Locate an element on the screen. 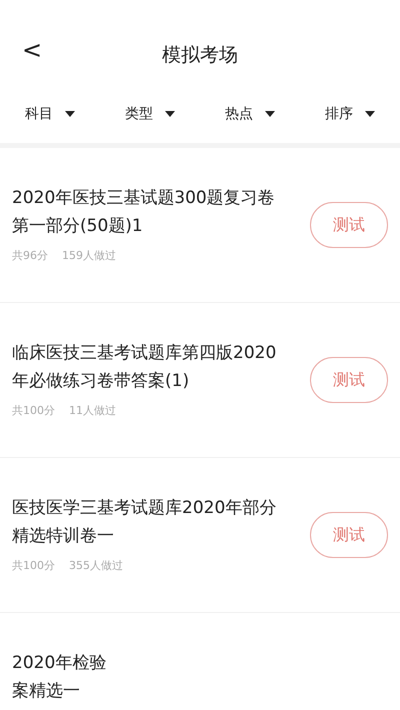 This screenshot has width=400, height=710. filter-dropdown: 科目 is located at coordinates (50, 114).